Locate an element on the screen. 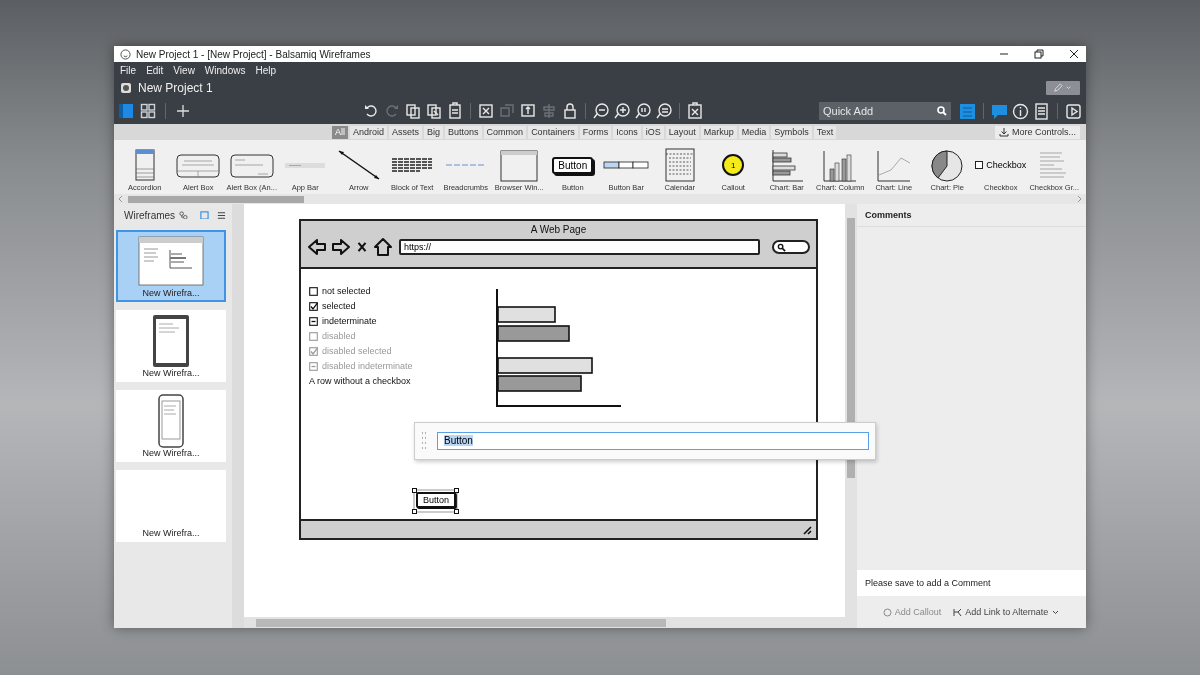 The height and width of the screenshot is (675, 1200). text-input-field: Button is located at coordinates (653, 441).